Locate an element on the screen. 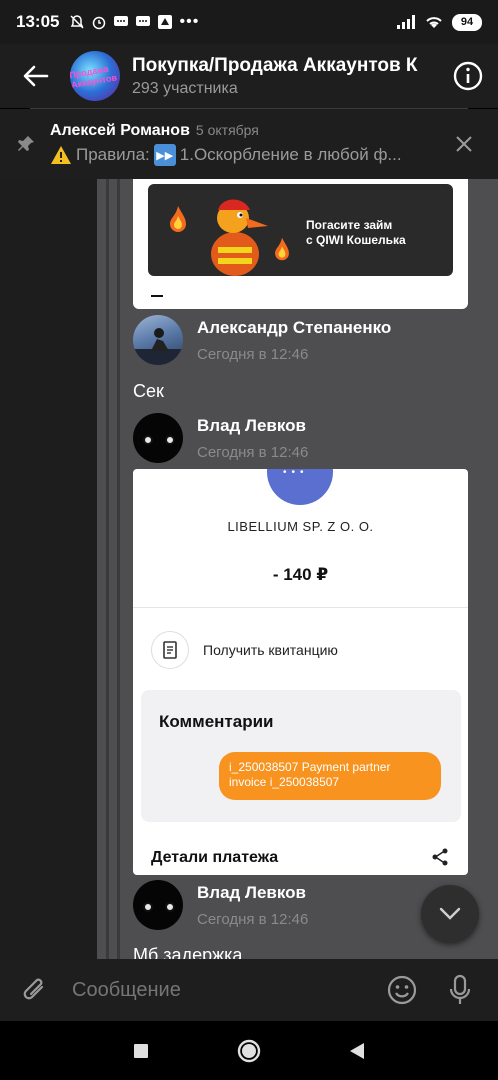 This screenshot has width=498, height=1080. info-icon is located at coordinates (468, 76).